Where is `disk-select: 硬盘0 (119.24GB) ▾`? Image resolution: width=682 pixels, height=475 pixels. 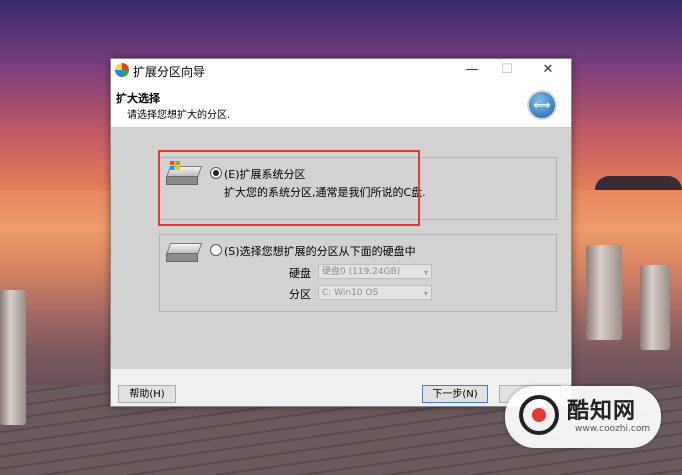 disk-select: 硬盘0 (119.24GB) ▾ is located at coordinates (375, 271).